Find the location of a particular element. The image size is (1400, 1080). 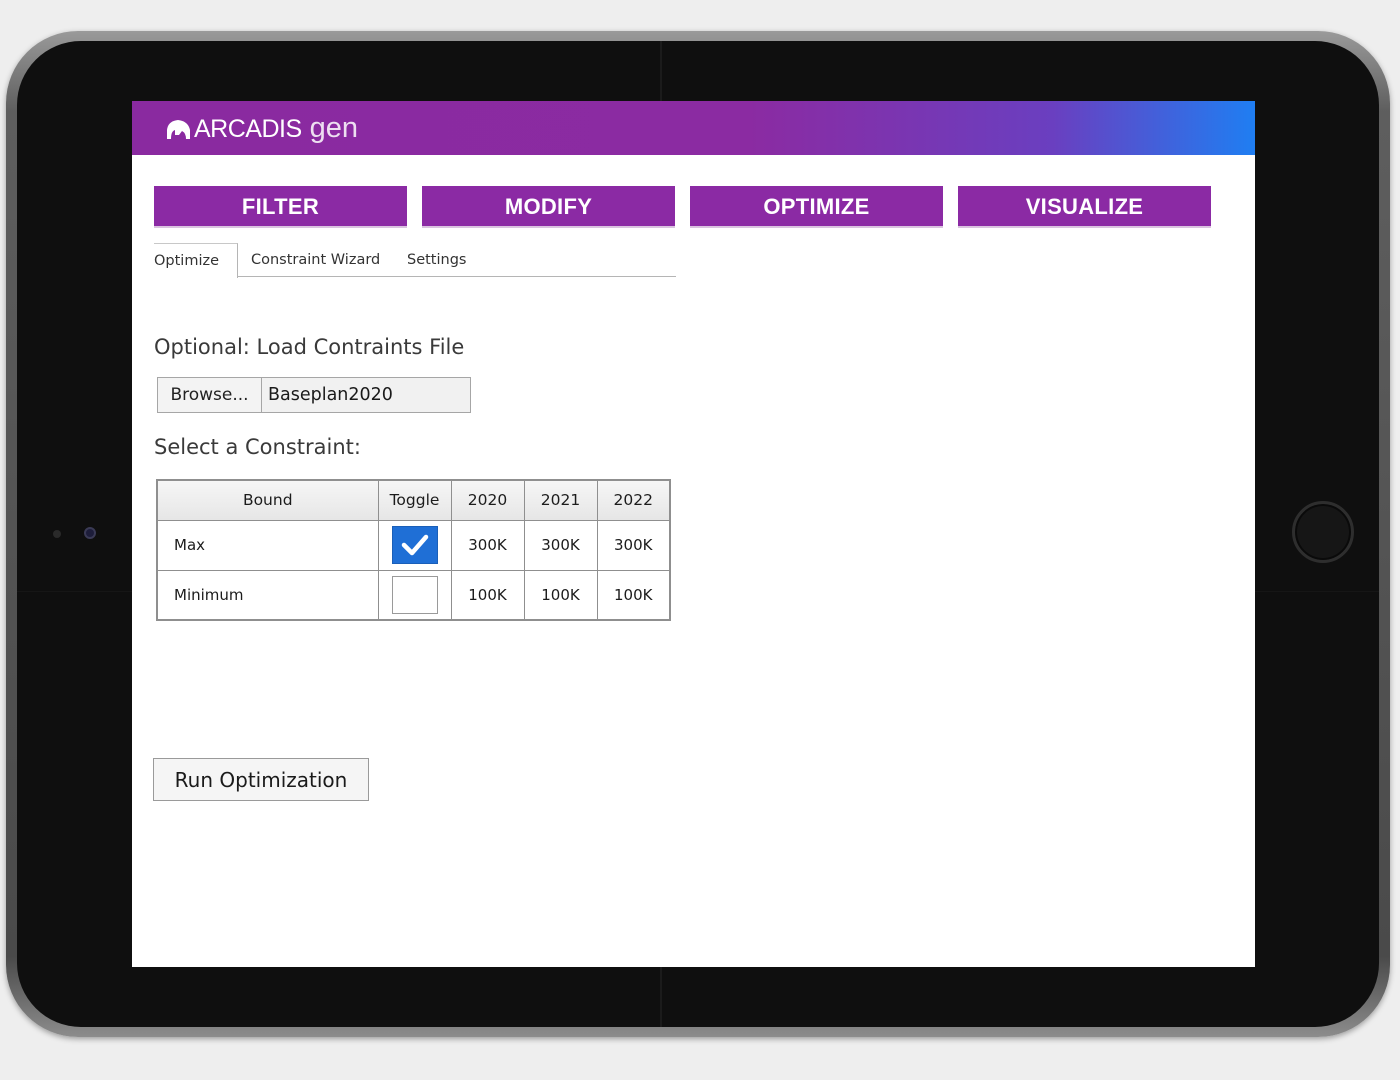

checkmark-icon is located at coordinates (414, 545).